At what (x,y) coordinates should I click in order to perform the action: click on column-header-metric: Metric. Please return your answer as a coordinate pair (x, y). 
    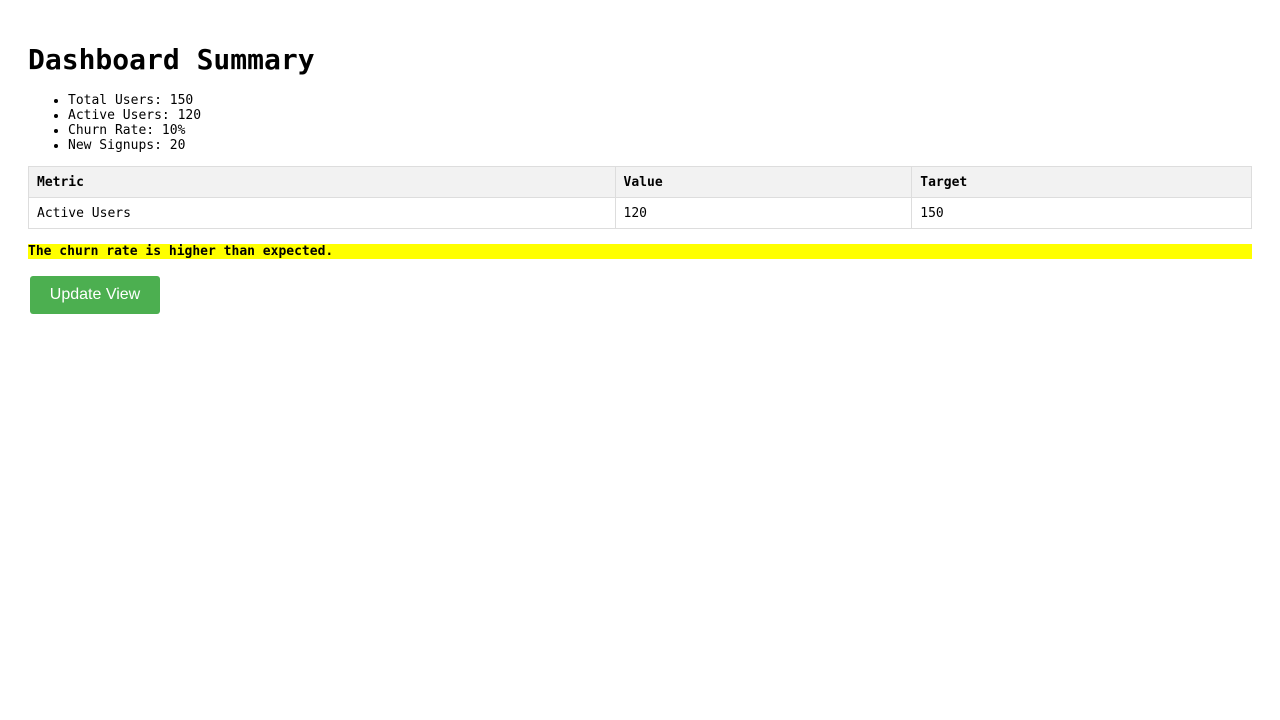
    Looking at the image, I should click on (322, 182).